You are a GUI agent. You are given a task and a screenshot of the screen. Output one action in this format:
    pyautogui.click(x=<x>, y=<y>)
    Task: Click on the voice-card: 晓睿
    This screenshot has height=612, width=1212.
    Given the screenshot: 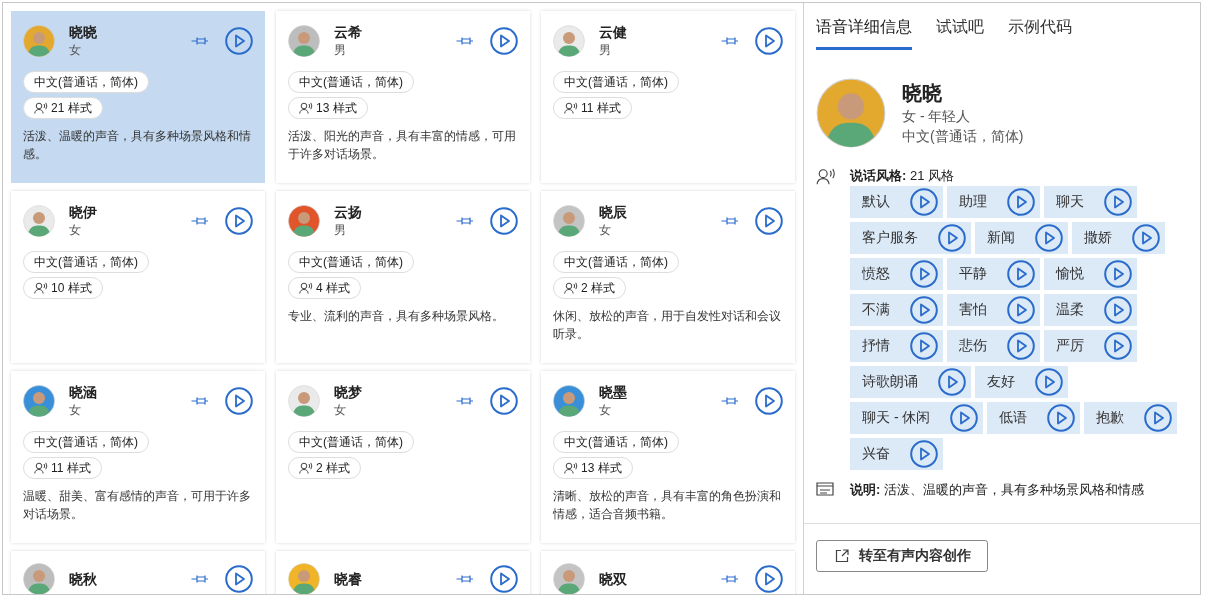 What is the action you would take?
    pyautogui.click(x=403, y=572)
    